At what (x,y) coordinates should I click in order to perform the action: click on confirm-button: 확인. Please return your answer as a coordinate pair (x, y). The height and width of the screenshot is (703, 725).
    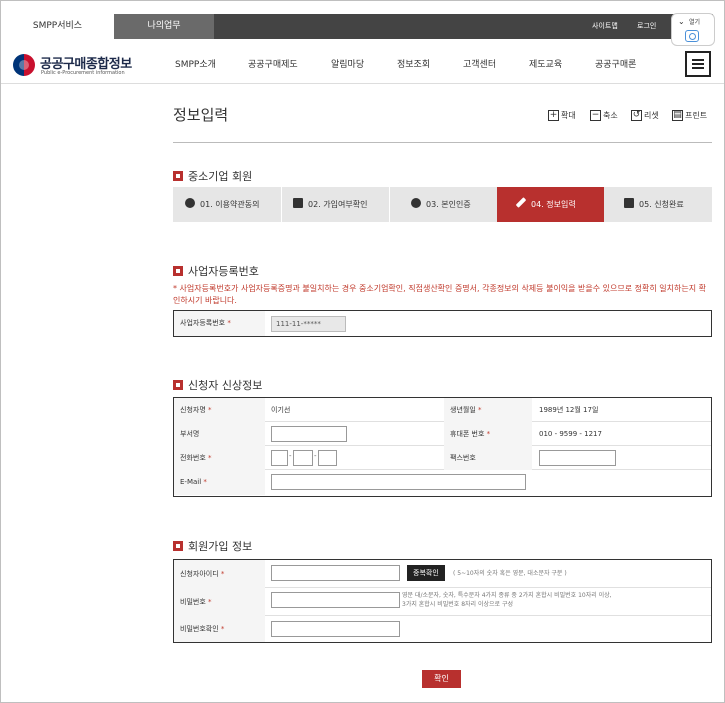
    Looking at the image, I should click on (441, 679).